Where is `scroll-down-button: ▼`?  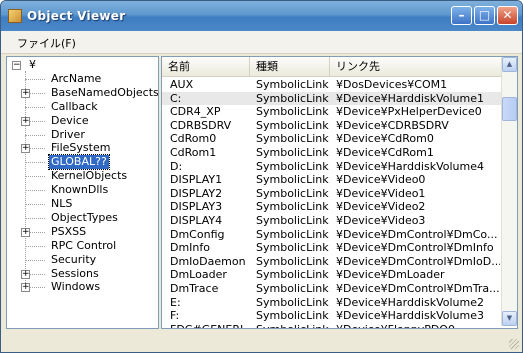 scroll-down-button: ▼ is located at coordinates (509, 318).